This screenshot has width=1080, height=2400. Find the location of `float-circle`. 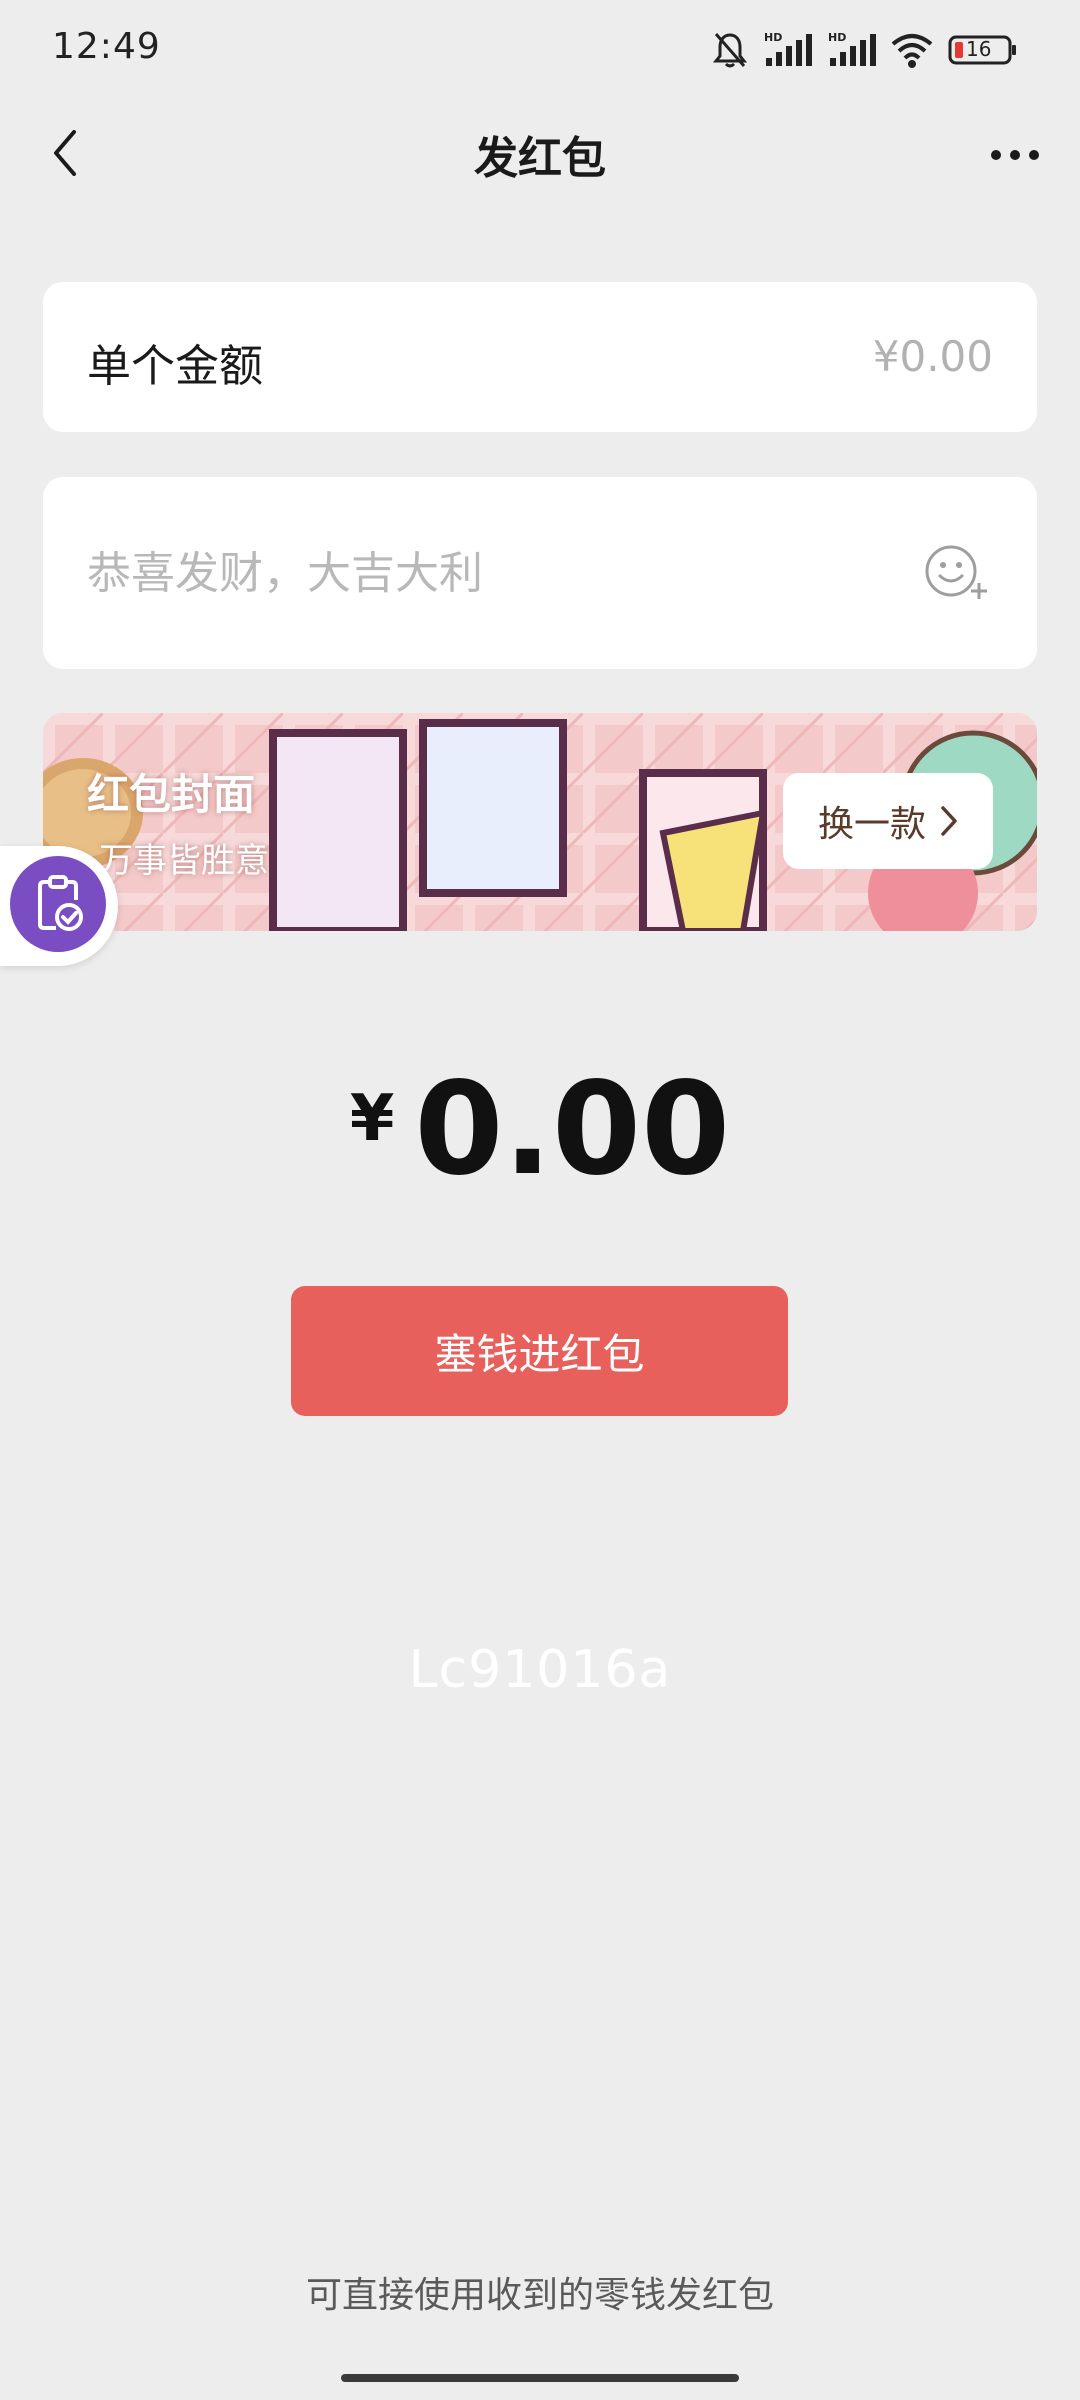

float-circle is located at coordinates (58, 904).